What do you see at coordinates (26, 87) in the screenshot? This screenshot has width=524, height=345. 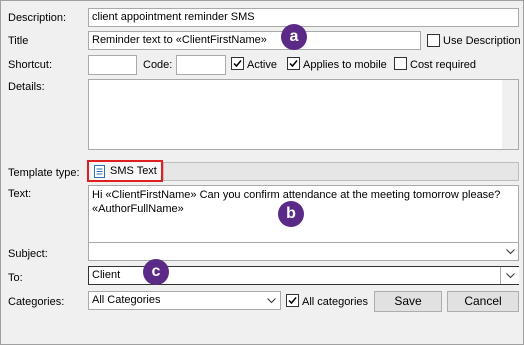 I see `details-label: Details:` at bounding box center [26, 87].